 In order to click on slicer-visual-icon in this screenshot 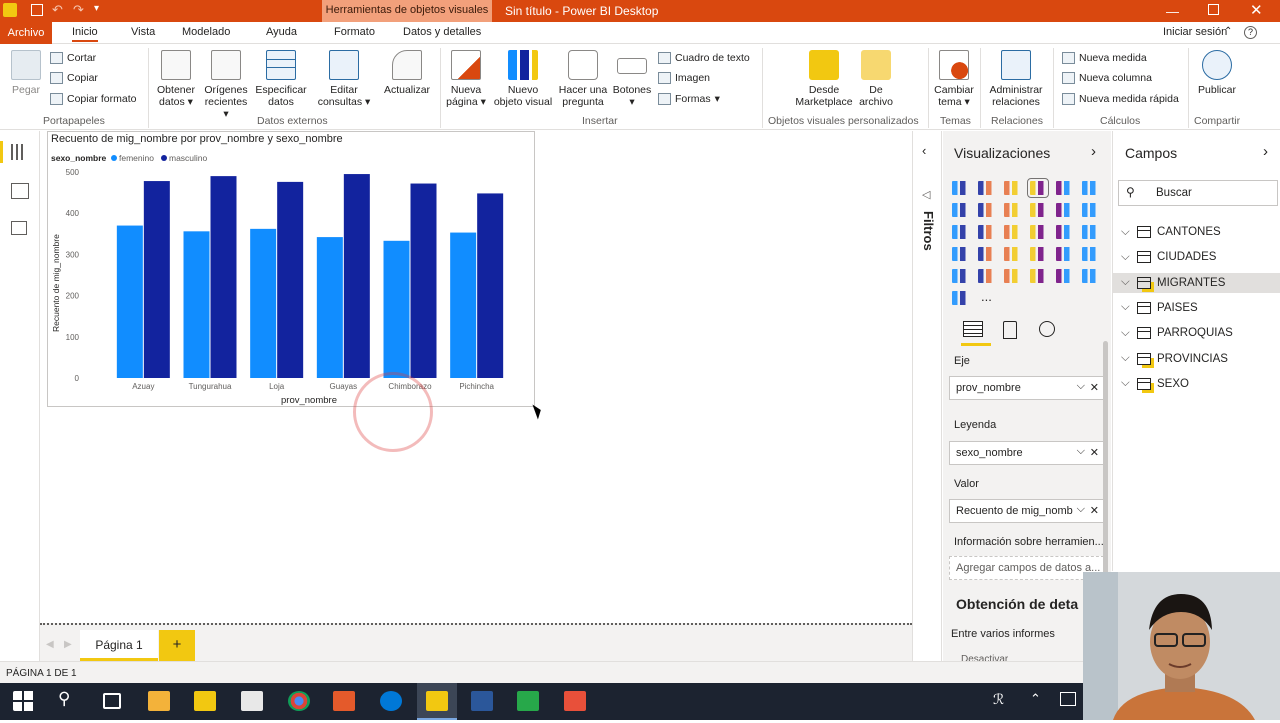, I will do `click(960, 276)`.